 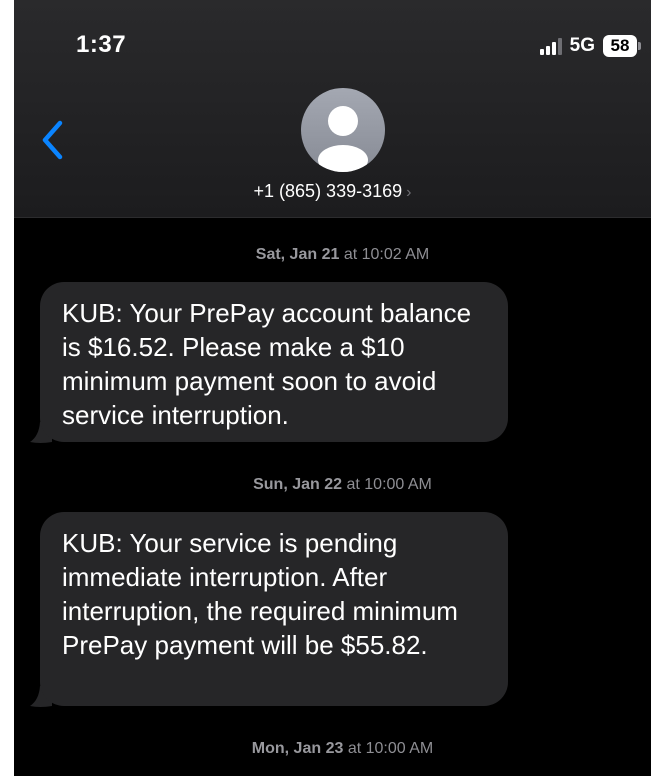 I want to click on contact-name: +1 (865) 339-3169, so click(x=328, y=191).